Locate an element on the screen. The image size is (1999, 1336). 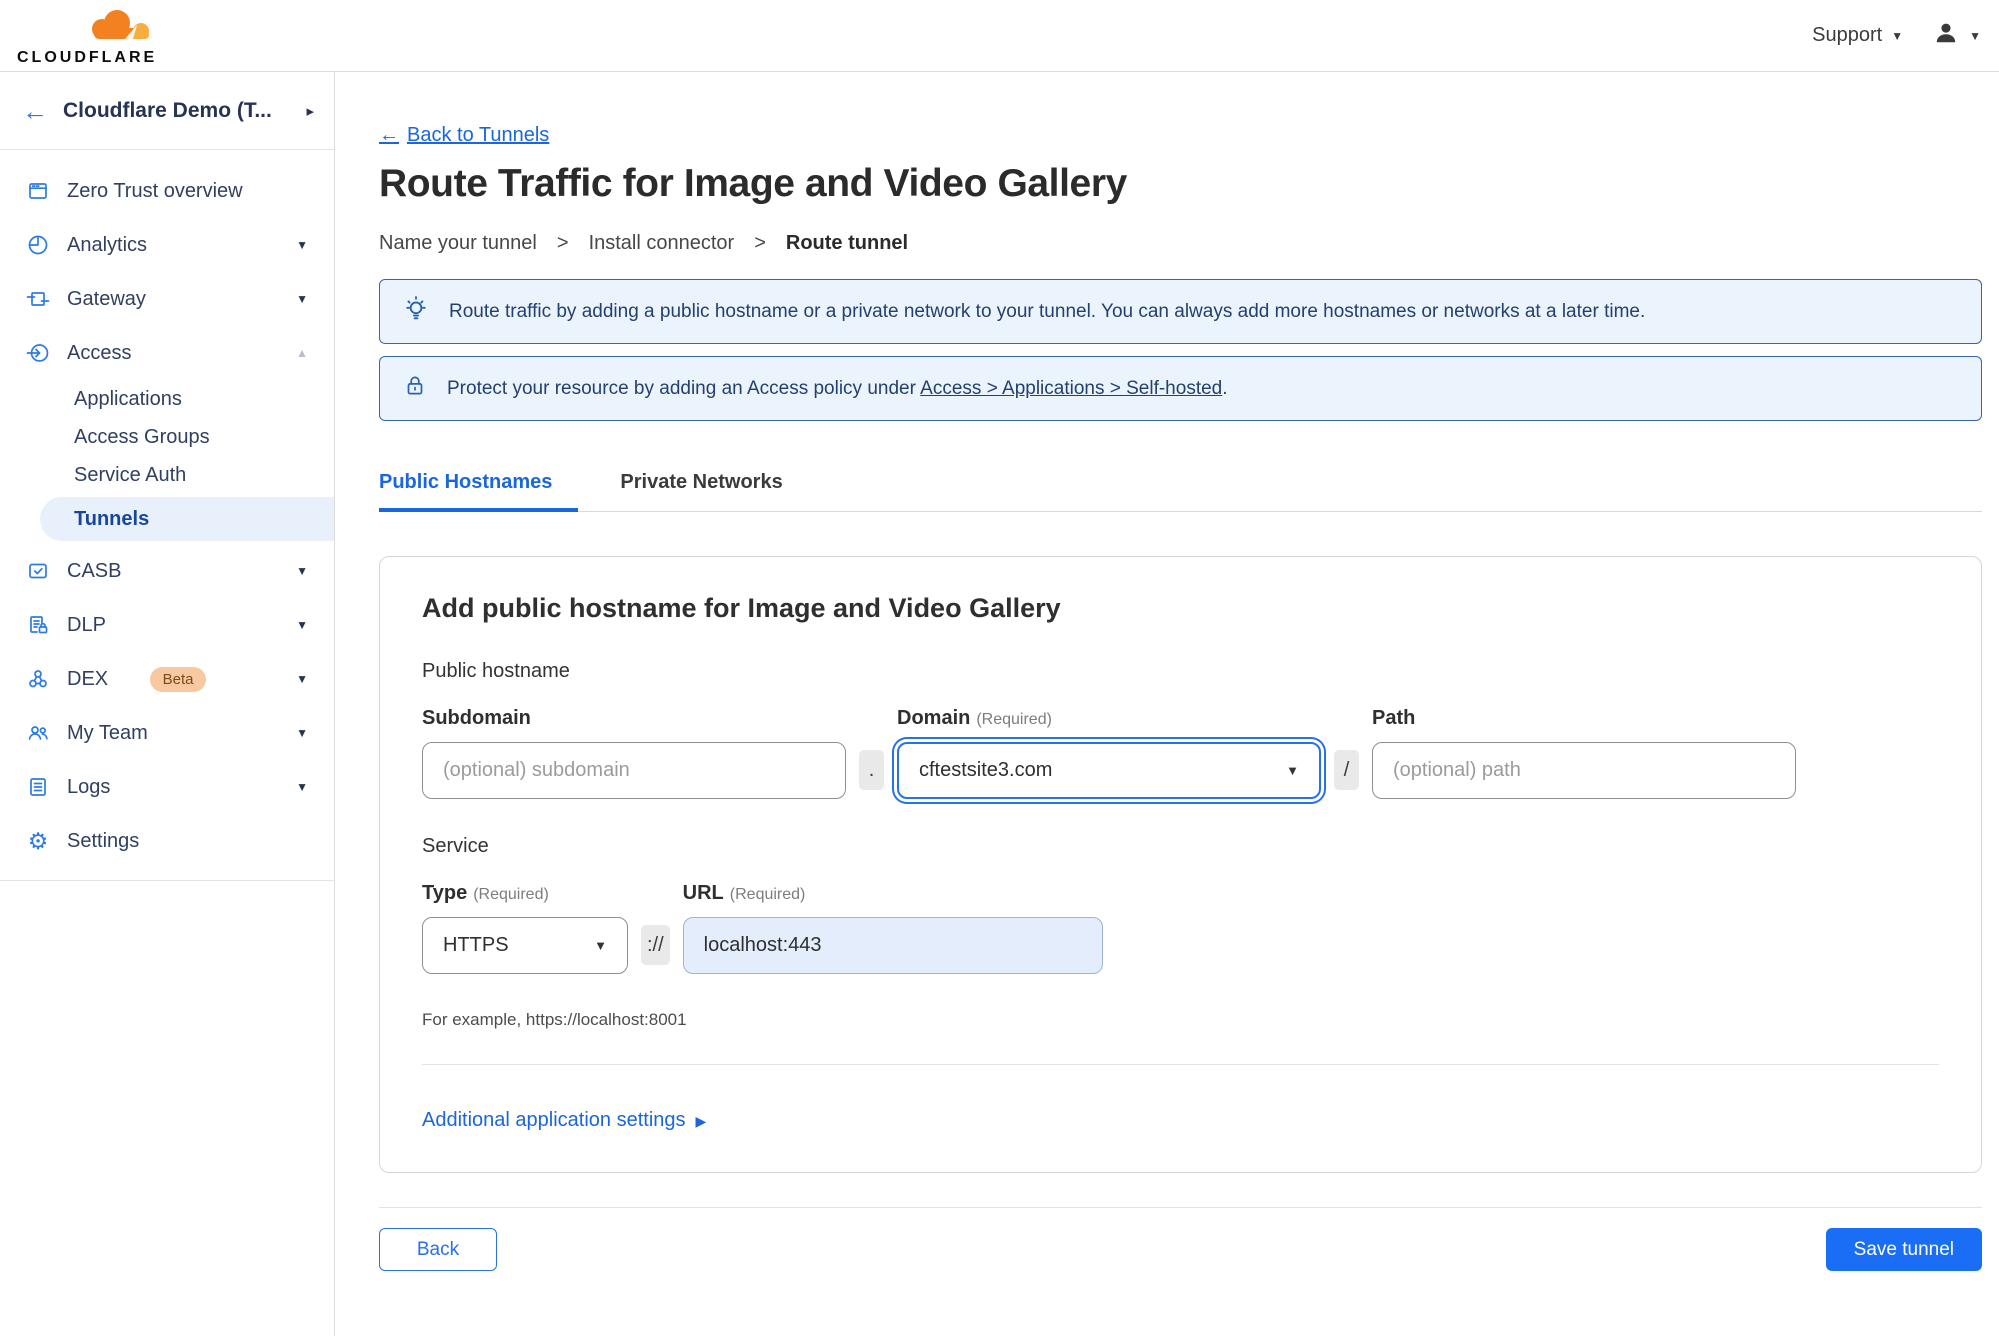
support-label: Support is located at coordinates (1847, 35).